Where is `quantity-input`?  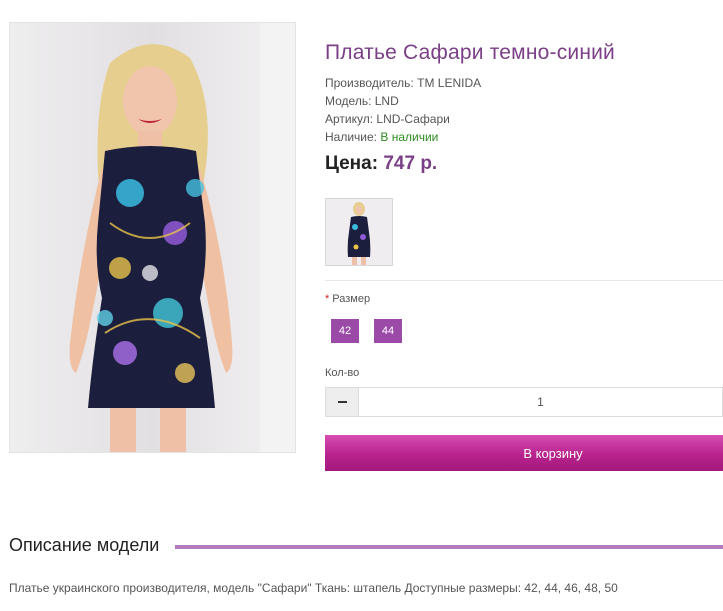
quantity-input is located at coordinates (540, 402).